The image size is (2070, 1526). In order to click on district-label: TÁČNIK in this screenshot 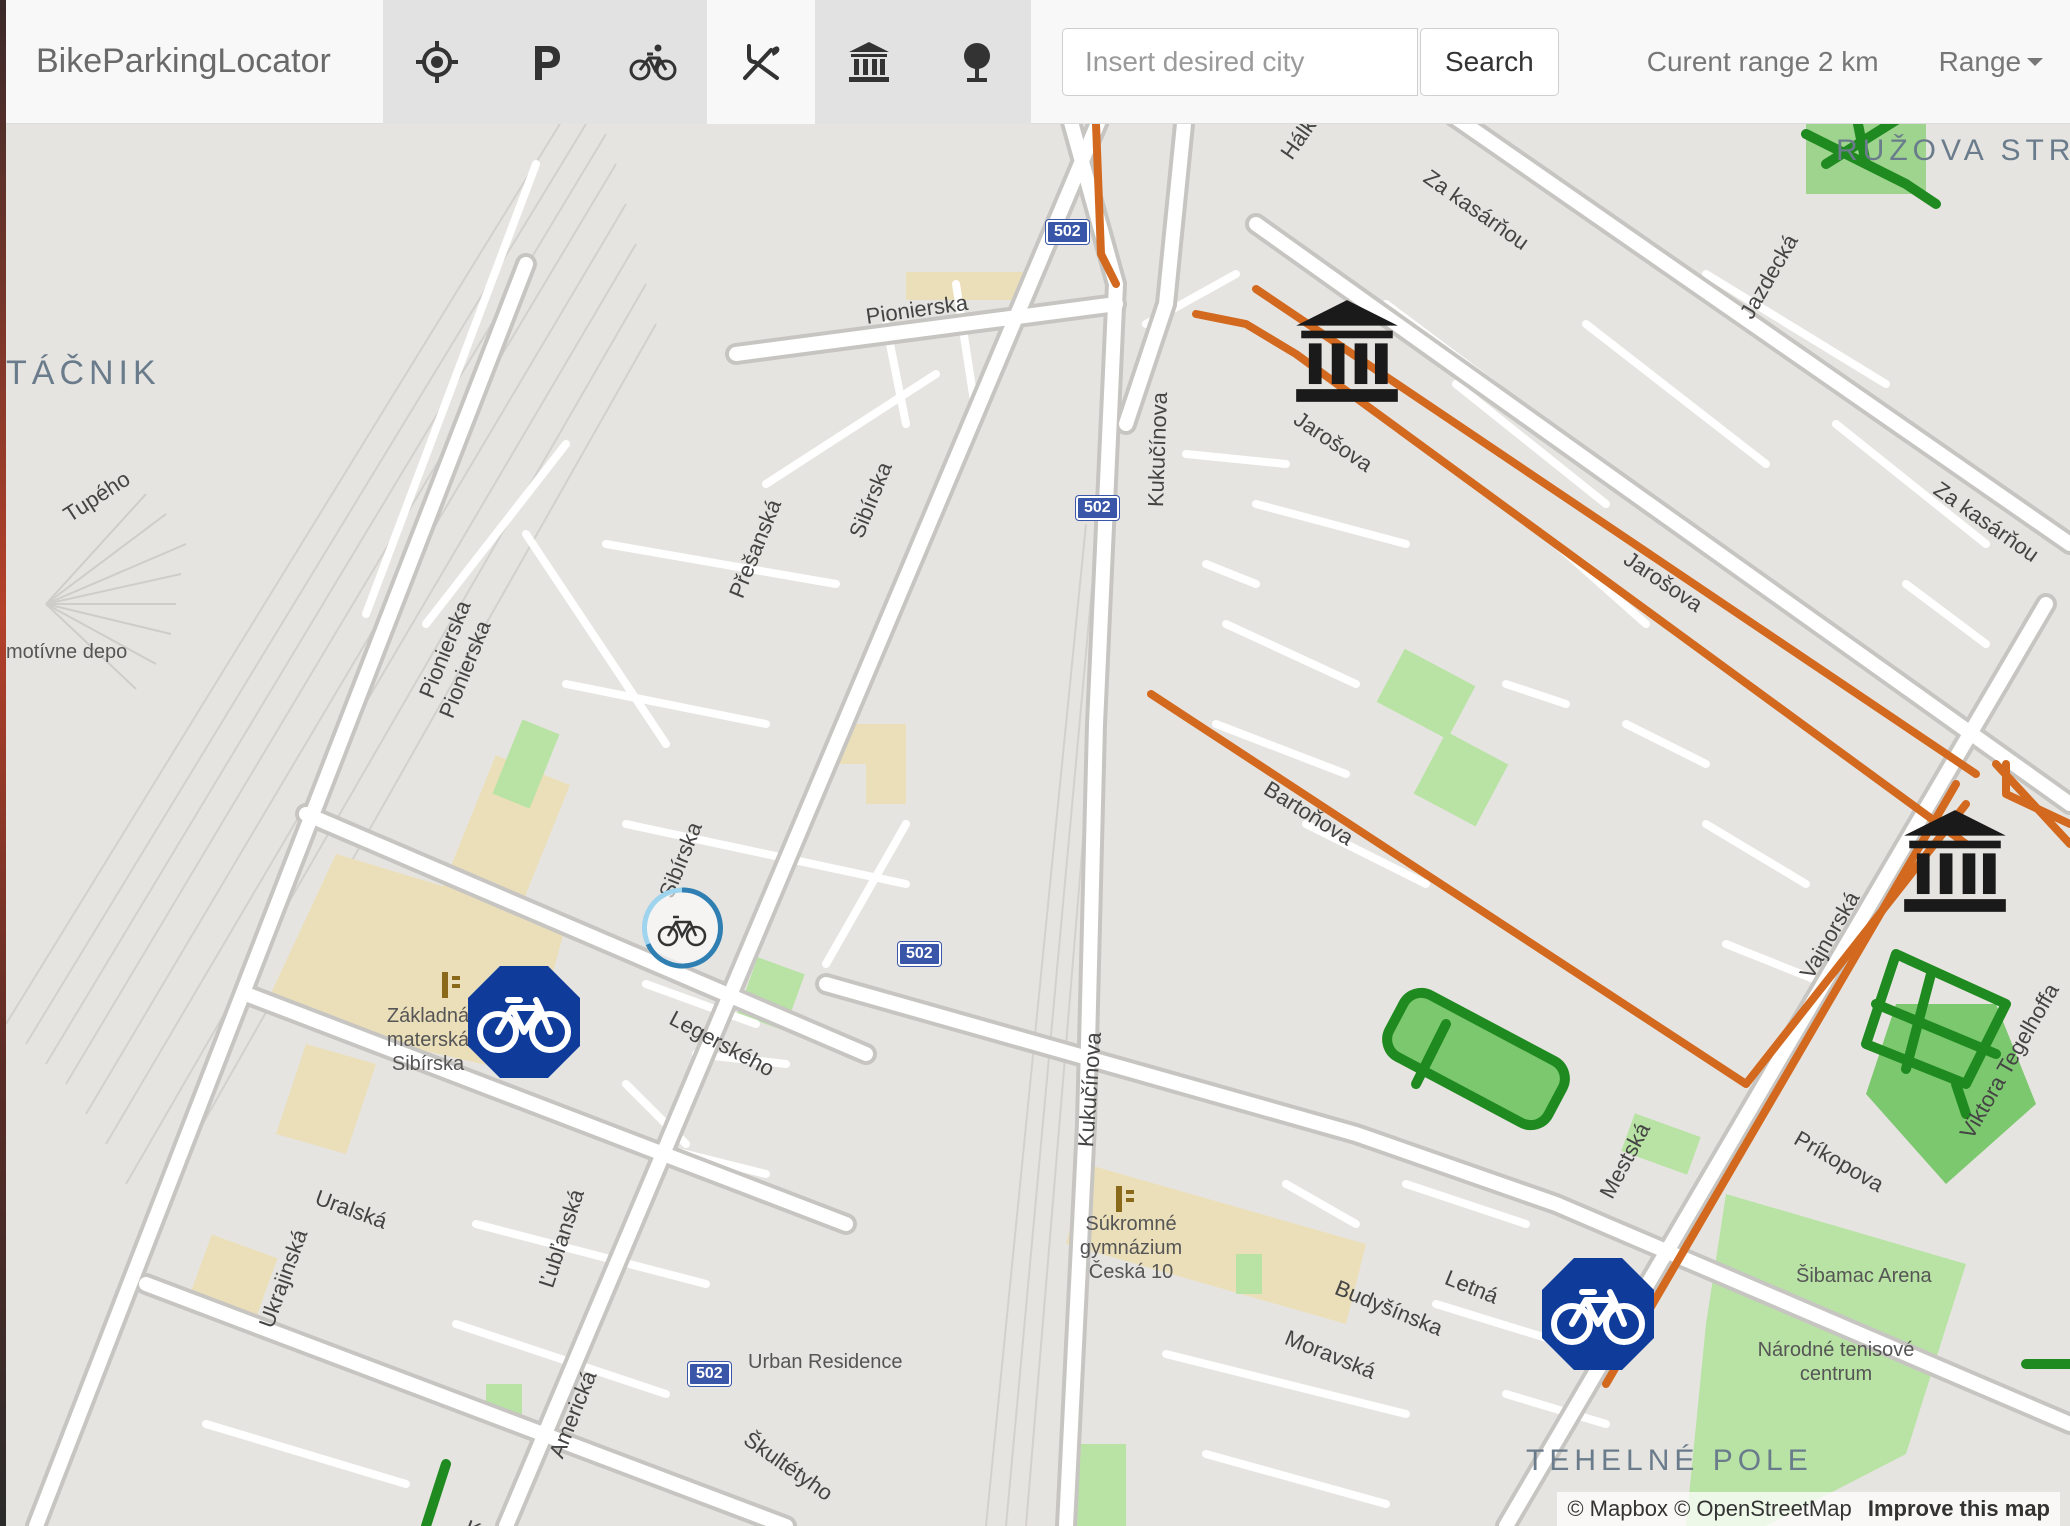, I will do `click(83, 373)`.